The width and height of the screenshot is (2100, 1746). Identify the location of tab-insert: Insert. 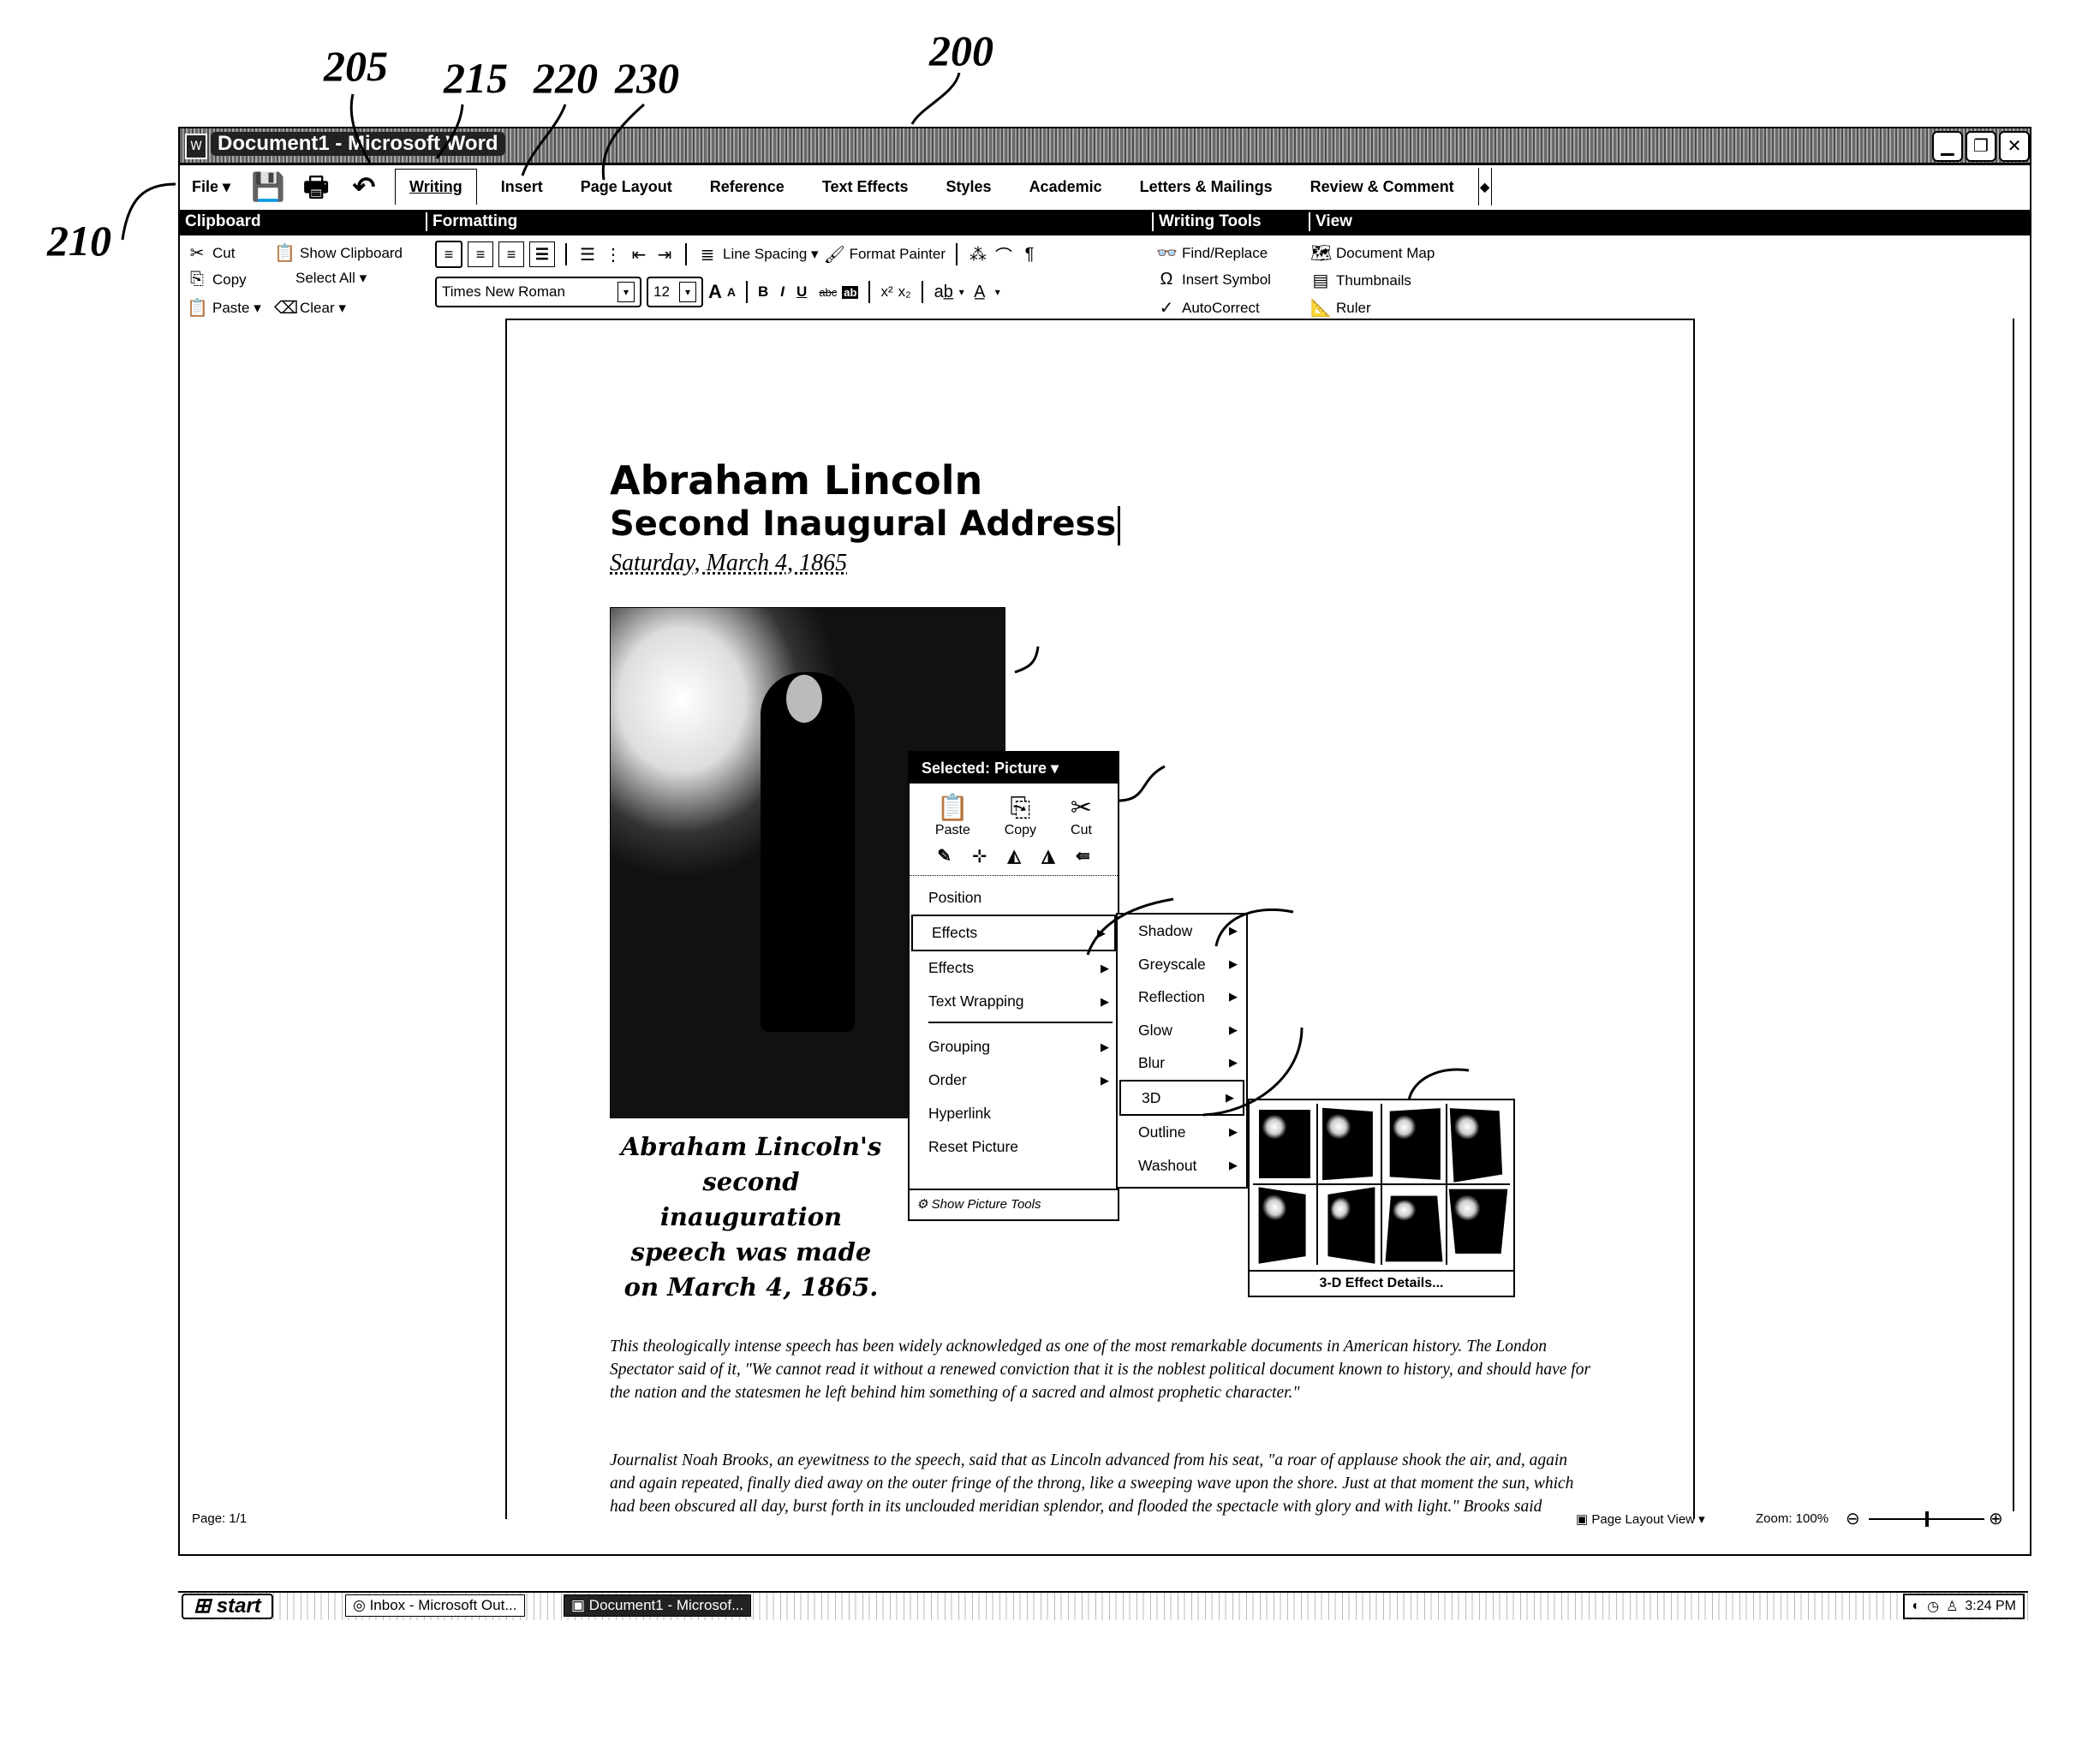
(522, 187).